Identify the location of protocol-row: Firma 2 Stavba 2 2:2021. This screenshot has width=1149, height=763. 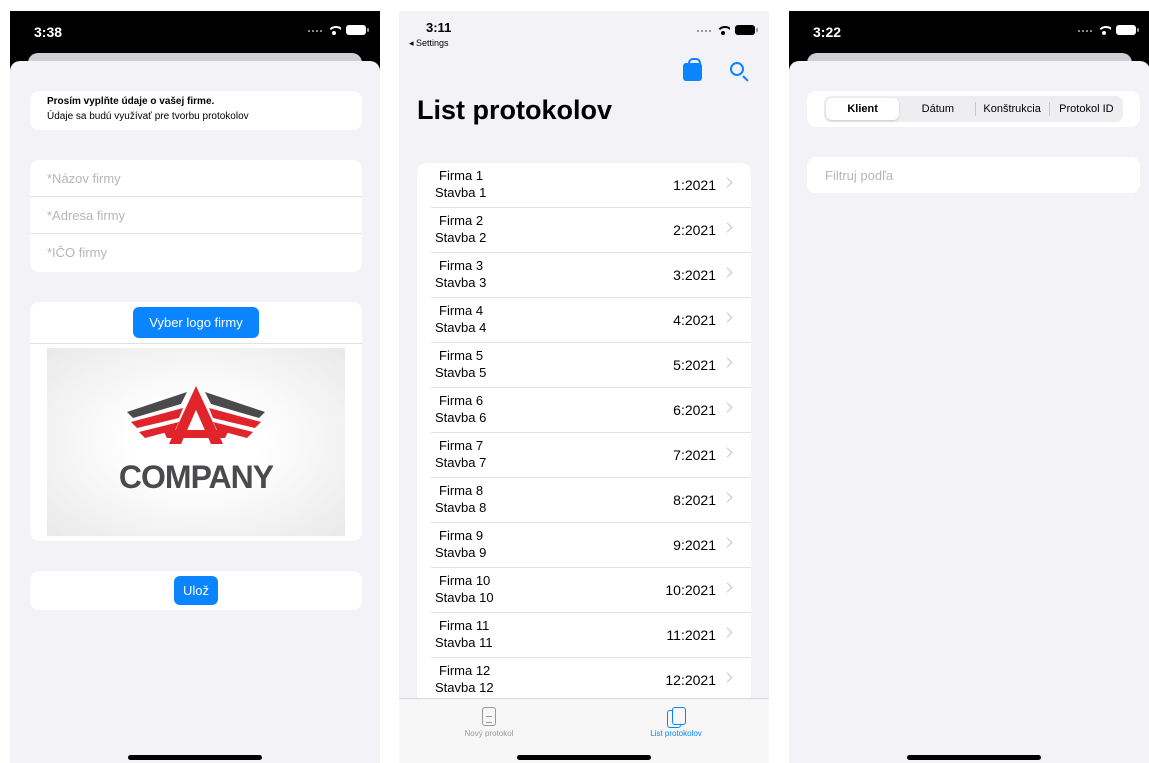
(584, 230).